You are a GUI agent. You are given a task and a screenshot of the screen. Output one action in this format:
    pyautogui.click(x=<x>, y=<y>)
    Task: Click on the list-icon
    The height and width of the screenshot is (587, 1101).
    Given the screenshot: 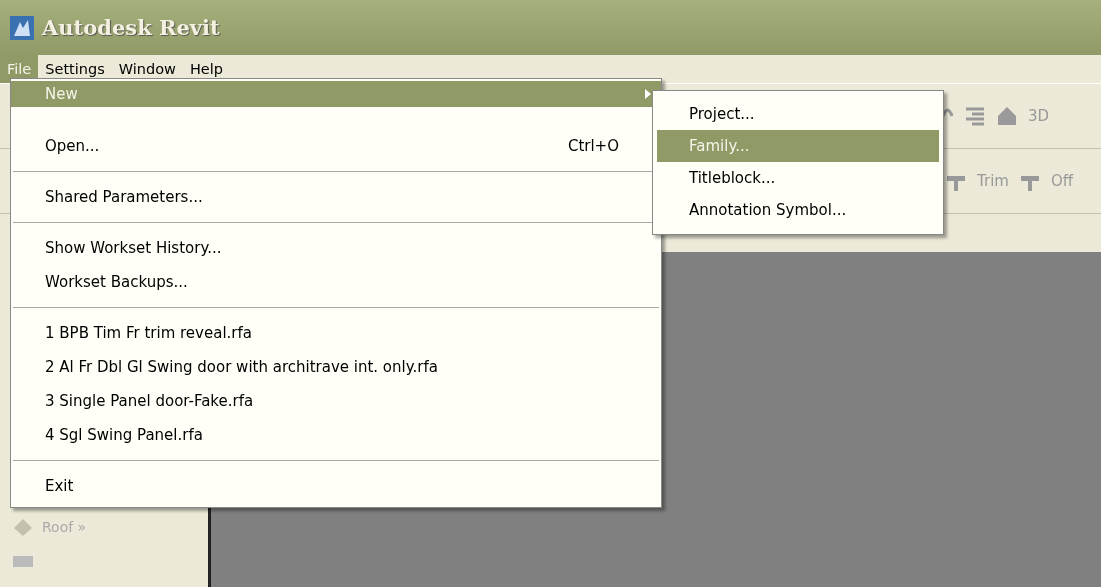 What is the action you would take?
    pyautogui.click(x=975, y=116)
    